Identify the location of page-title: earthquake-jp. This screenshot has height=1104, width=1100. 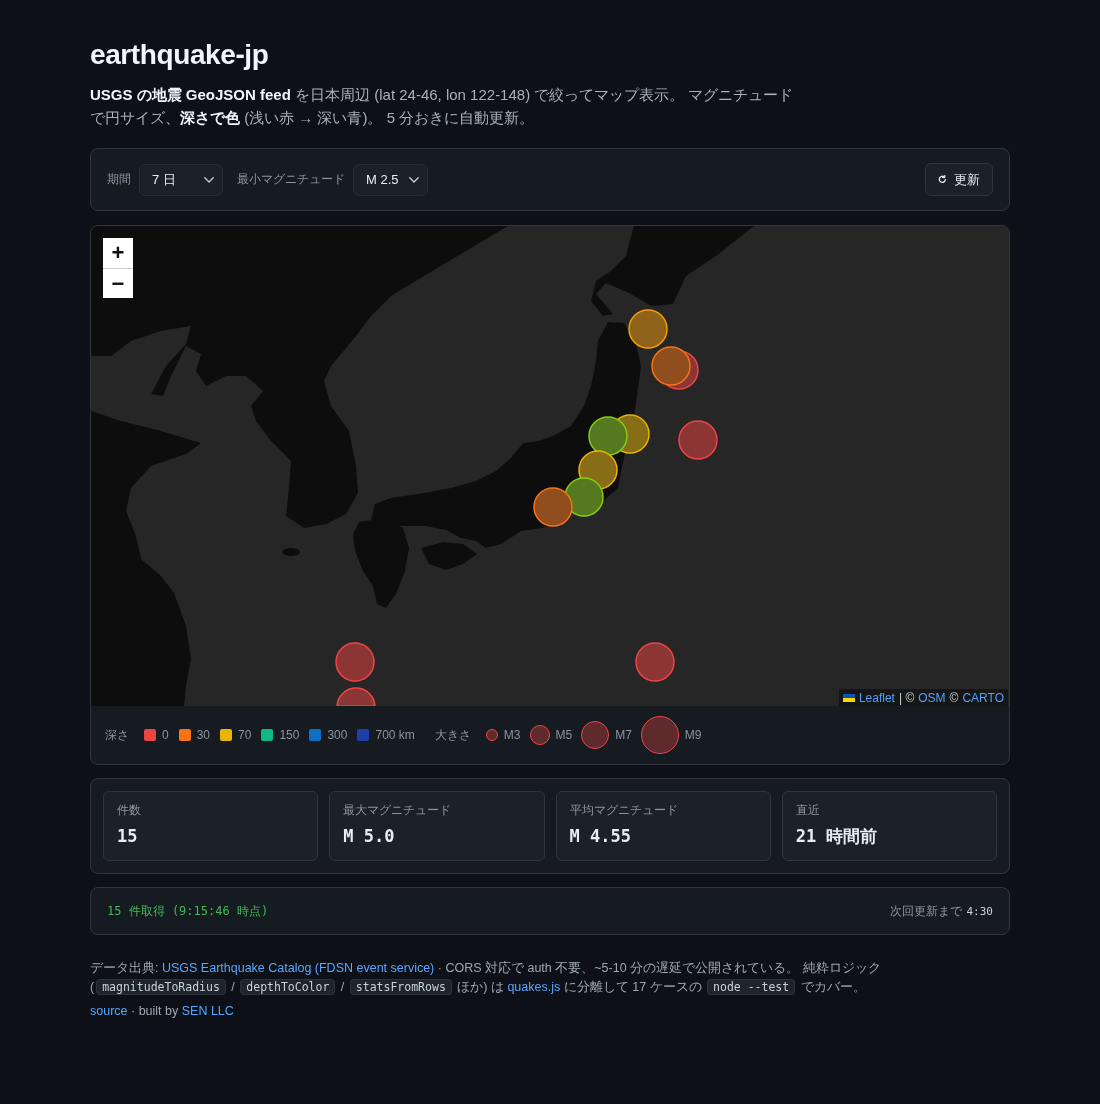
(180, 55).